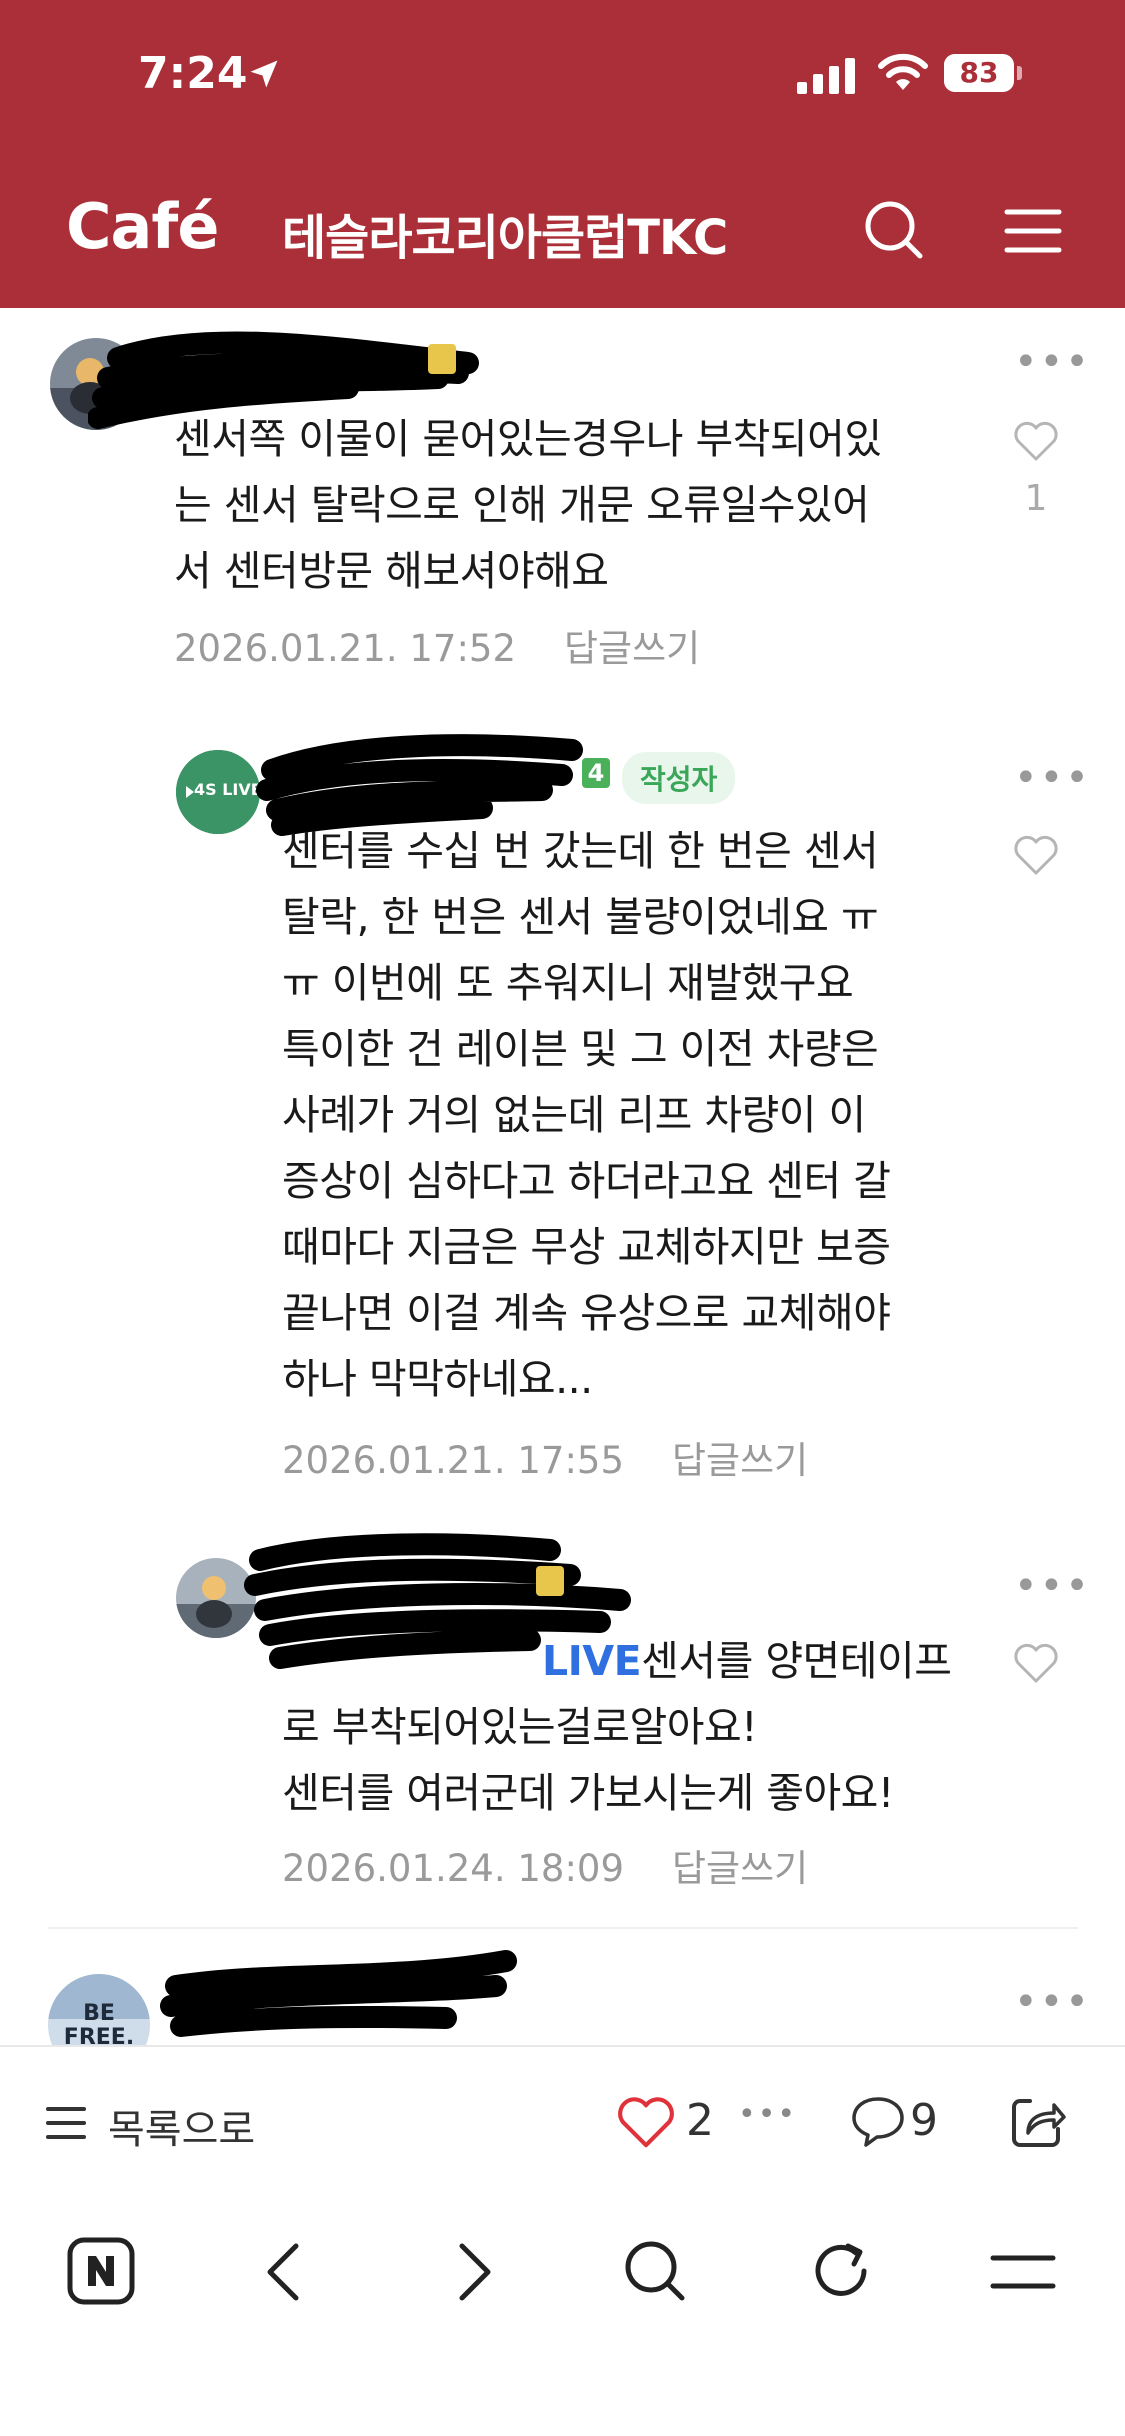  Describe the element at coordinates (841, 2271) in the screenshot. I see `refresh-icon` at that location.